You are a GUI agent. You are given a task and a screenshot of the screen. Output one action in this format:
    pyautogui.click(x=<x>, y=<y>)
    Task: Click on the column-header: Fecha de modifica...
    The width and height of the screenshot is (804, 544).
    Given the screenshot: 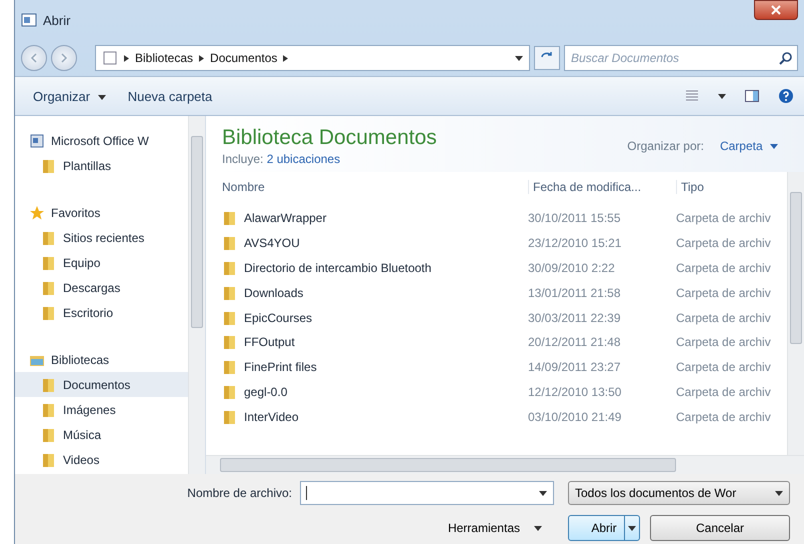 What is the action you would take?
    pyautogui.click(x=602, y=187)
    